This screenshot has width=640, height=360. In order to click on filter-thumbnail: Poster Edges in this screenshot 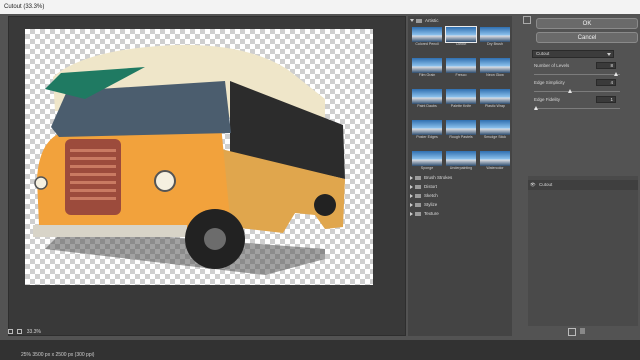, I will do `click(427, 130)`.